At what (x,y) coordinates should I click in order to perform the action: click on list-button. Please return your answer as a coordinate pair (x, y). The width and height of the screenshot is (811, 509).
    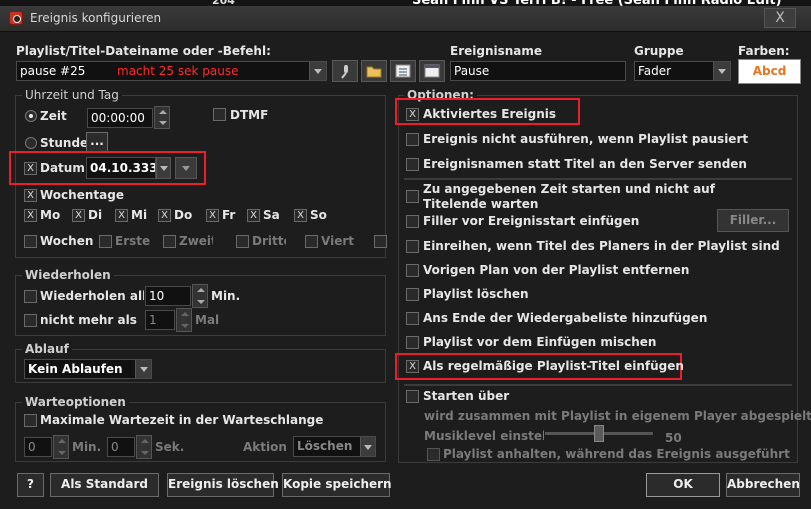
    Looking at the image, I should click on (403, 71).